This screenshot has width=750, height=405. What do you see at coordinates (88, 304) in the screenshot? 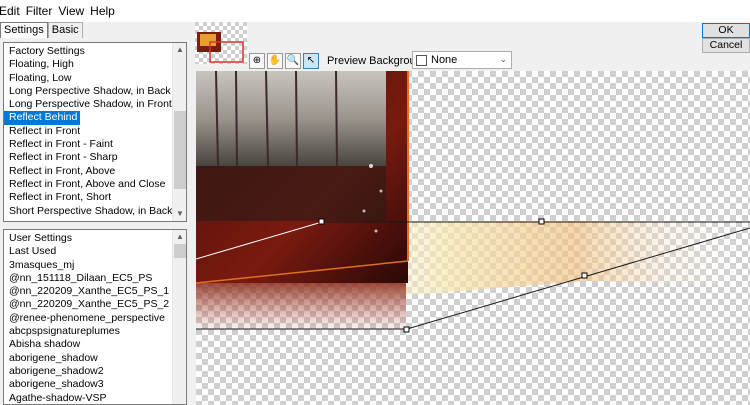
I see `list-item: @nn_220209_Xanthe_EC5_PS_2` at bounding box center [88, 304].